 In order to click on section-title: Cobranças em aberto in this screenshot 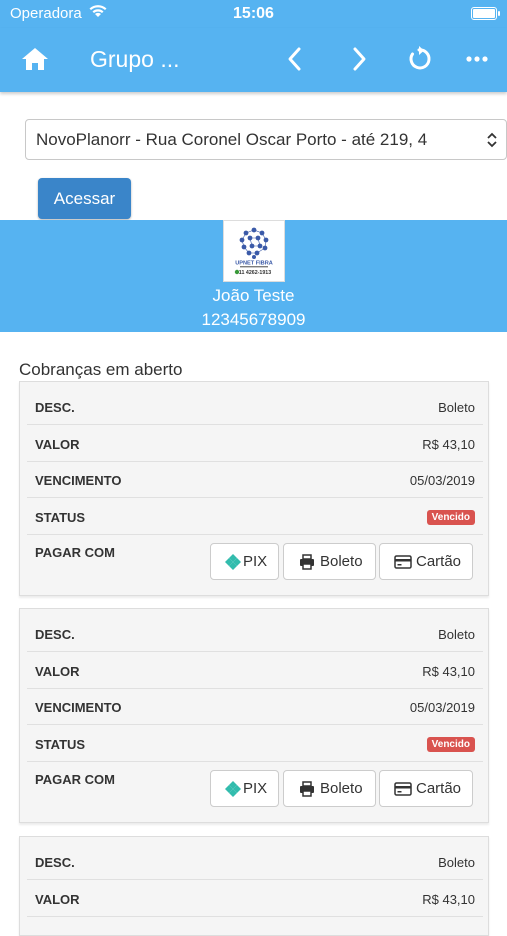, I will do `click(101, 369)`.